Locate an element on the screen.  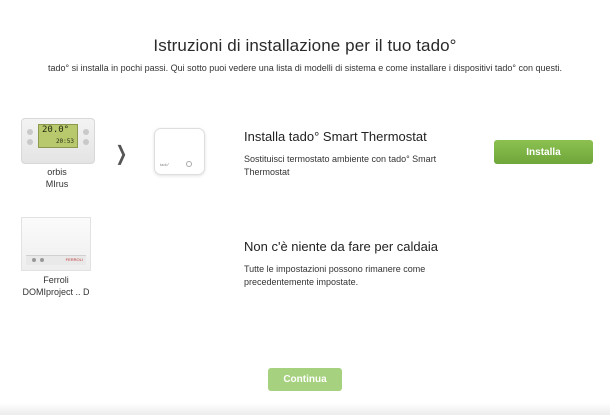
boiler-model: DOMIproject .. D is located at coordinates (56, 292).